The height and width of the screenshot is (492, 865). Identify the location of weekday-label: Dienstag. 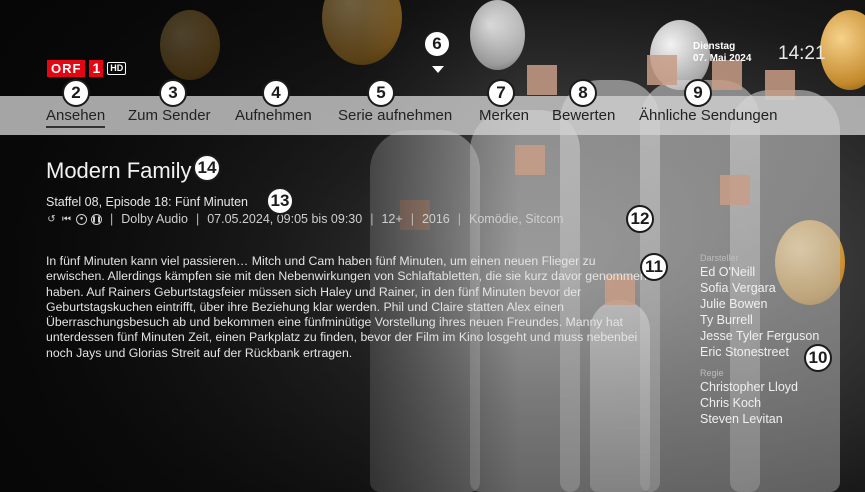
(714, 46).